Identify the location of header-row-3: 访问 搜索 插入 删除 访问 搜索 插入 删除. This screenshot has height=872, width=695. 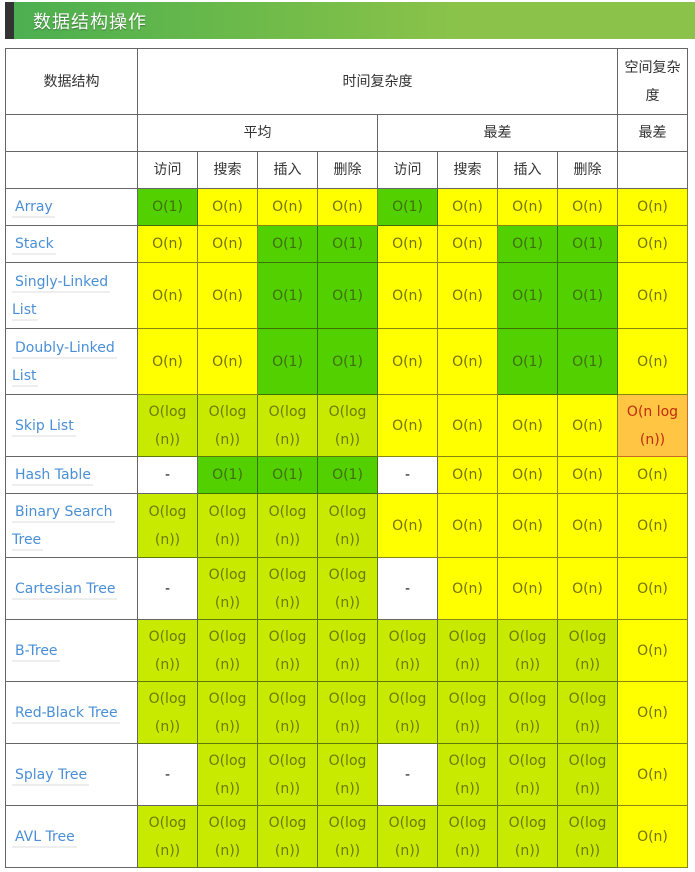
(346, 170).